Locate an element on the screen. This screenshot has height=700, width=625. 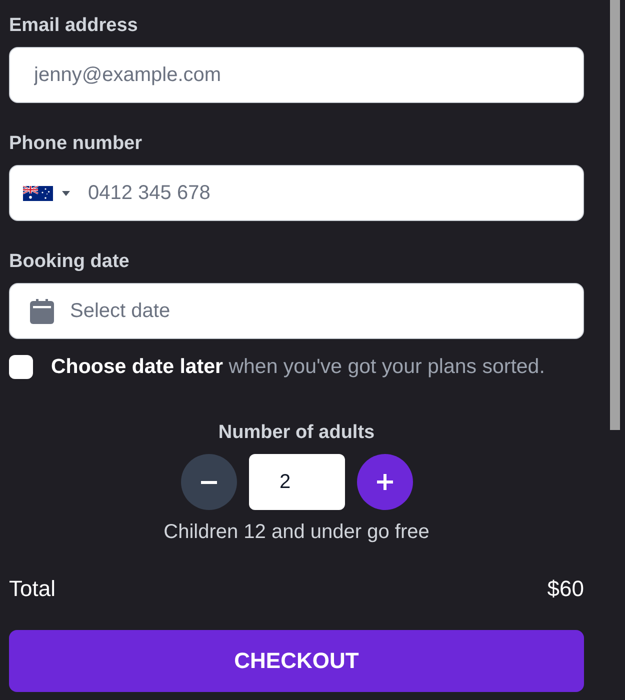
field-label: Email address is located at coordinates (73, 26).